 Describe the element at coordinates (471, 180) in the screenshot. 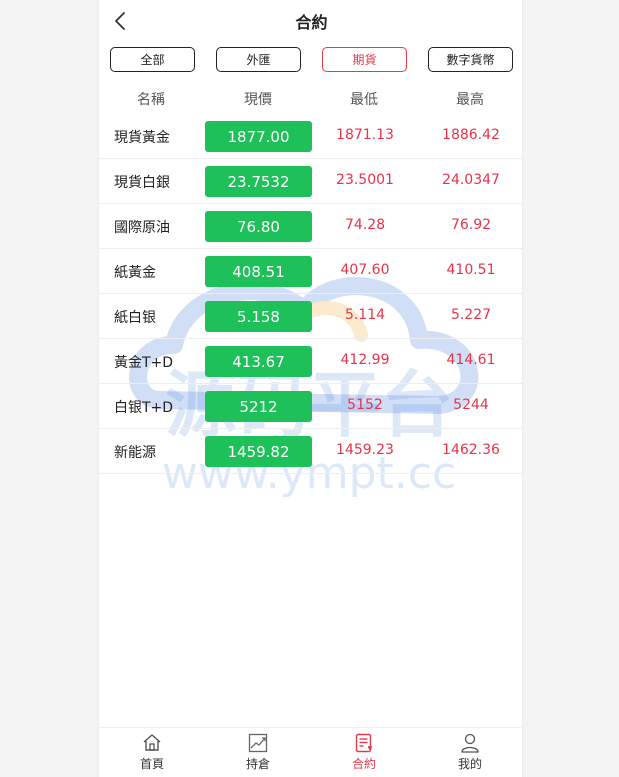

I see `high-price: 24.0347` at that location.